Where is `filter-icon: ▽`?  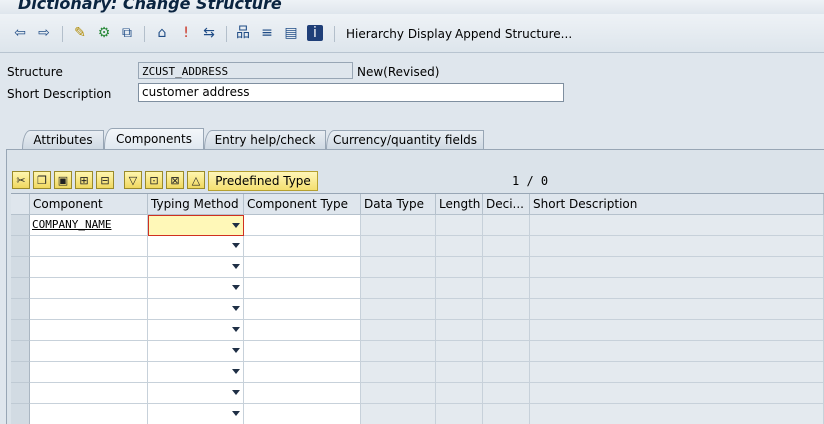 filter-icon: ▽ is located at coordinates (133, 180).